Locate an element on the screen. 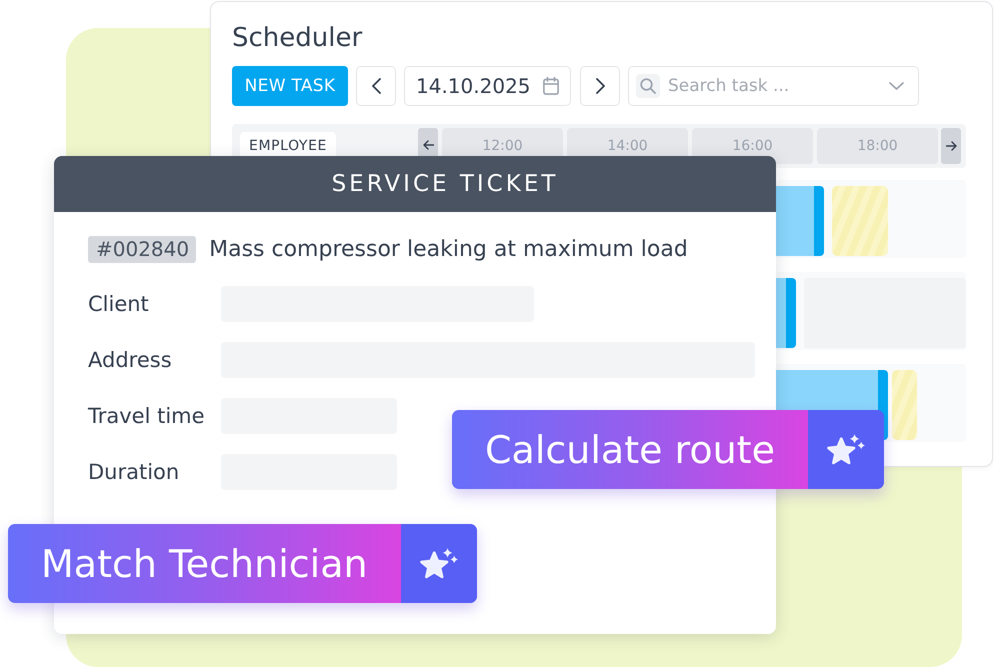 This screenshot has width=994, height=668. chevron-left-icon is located at coordinates (376, 86).